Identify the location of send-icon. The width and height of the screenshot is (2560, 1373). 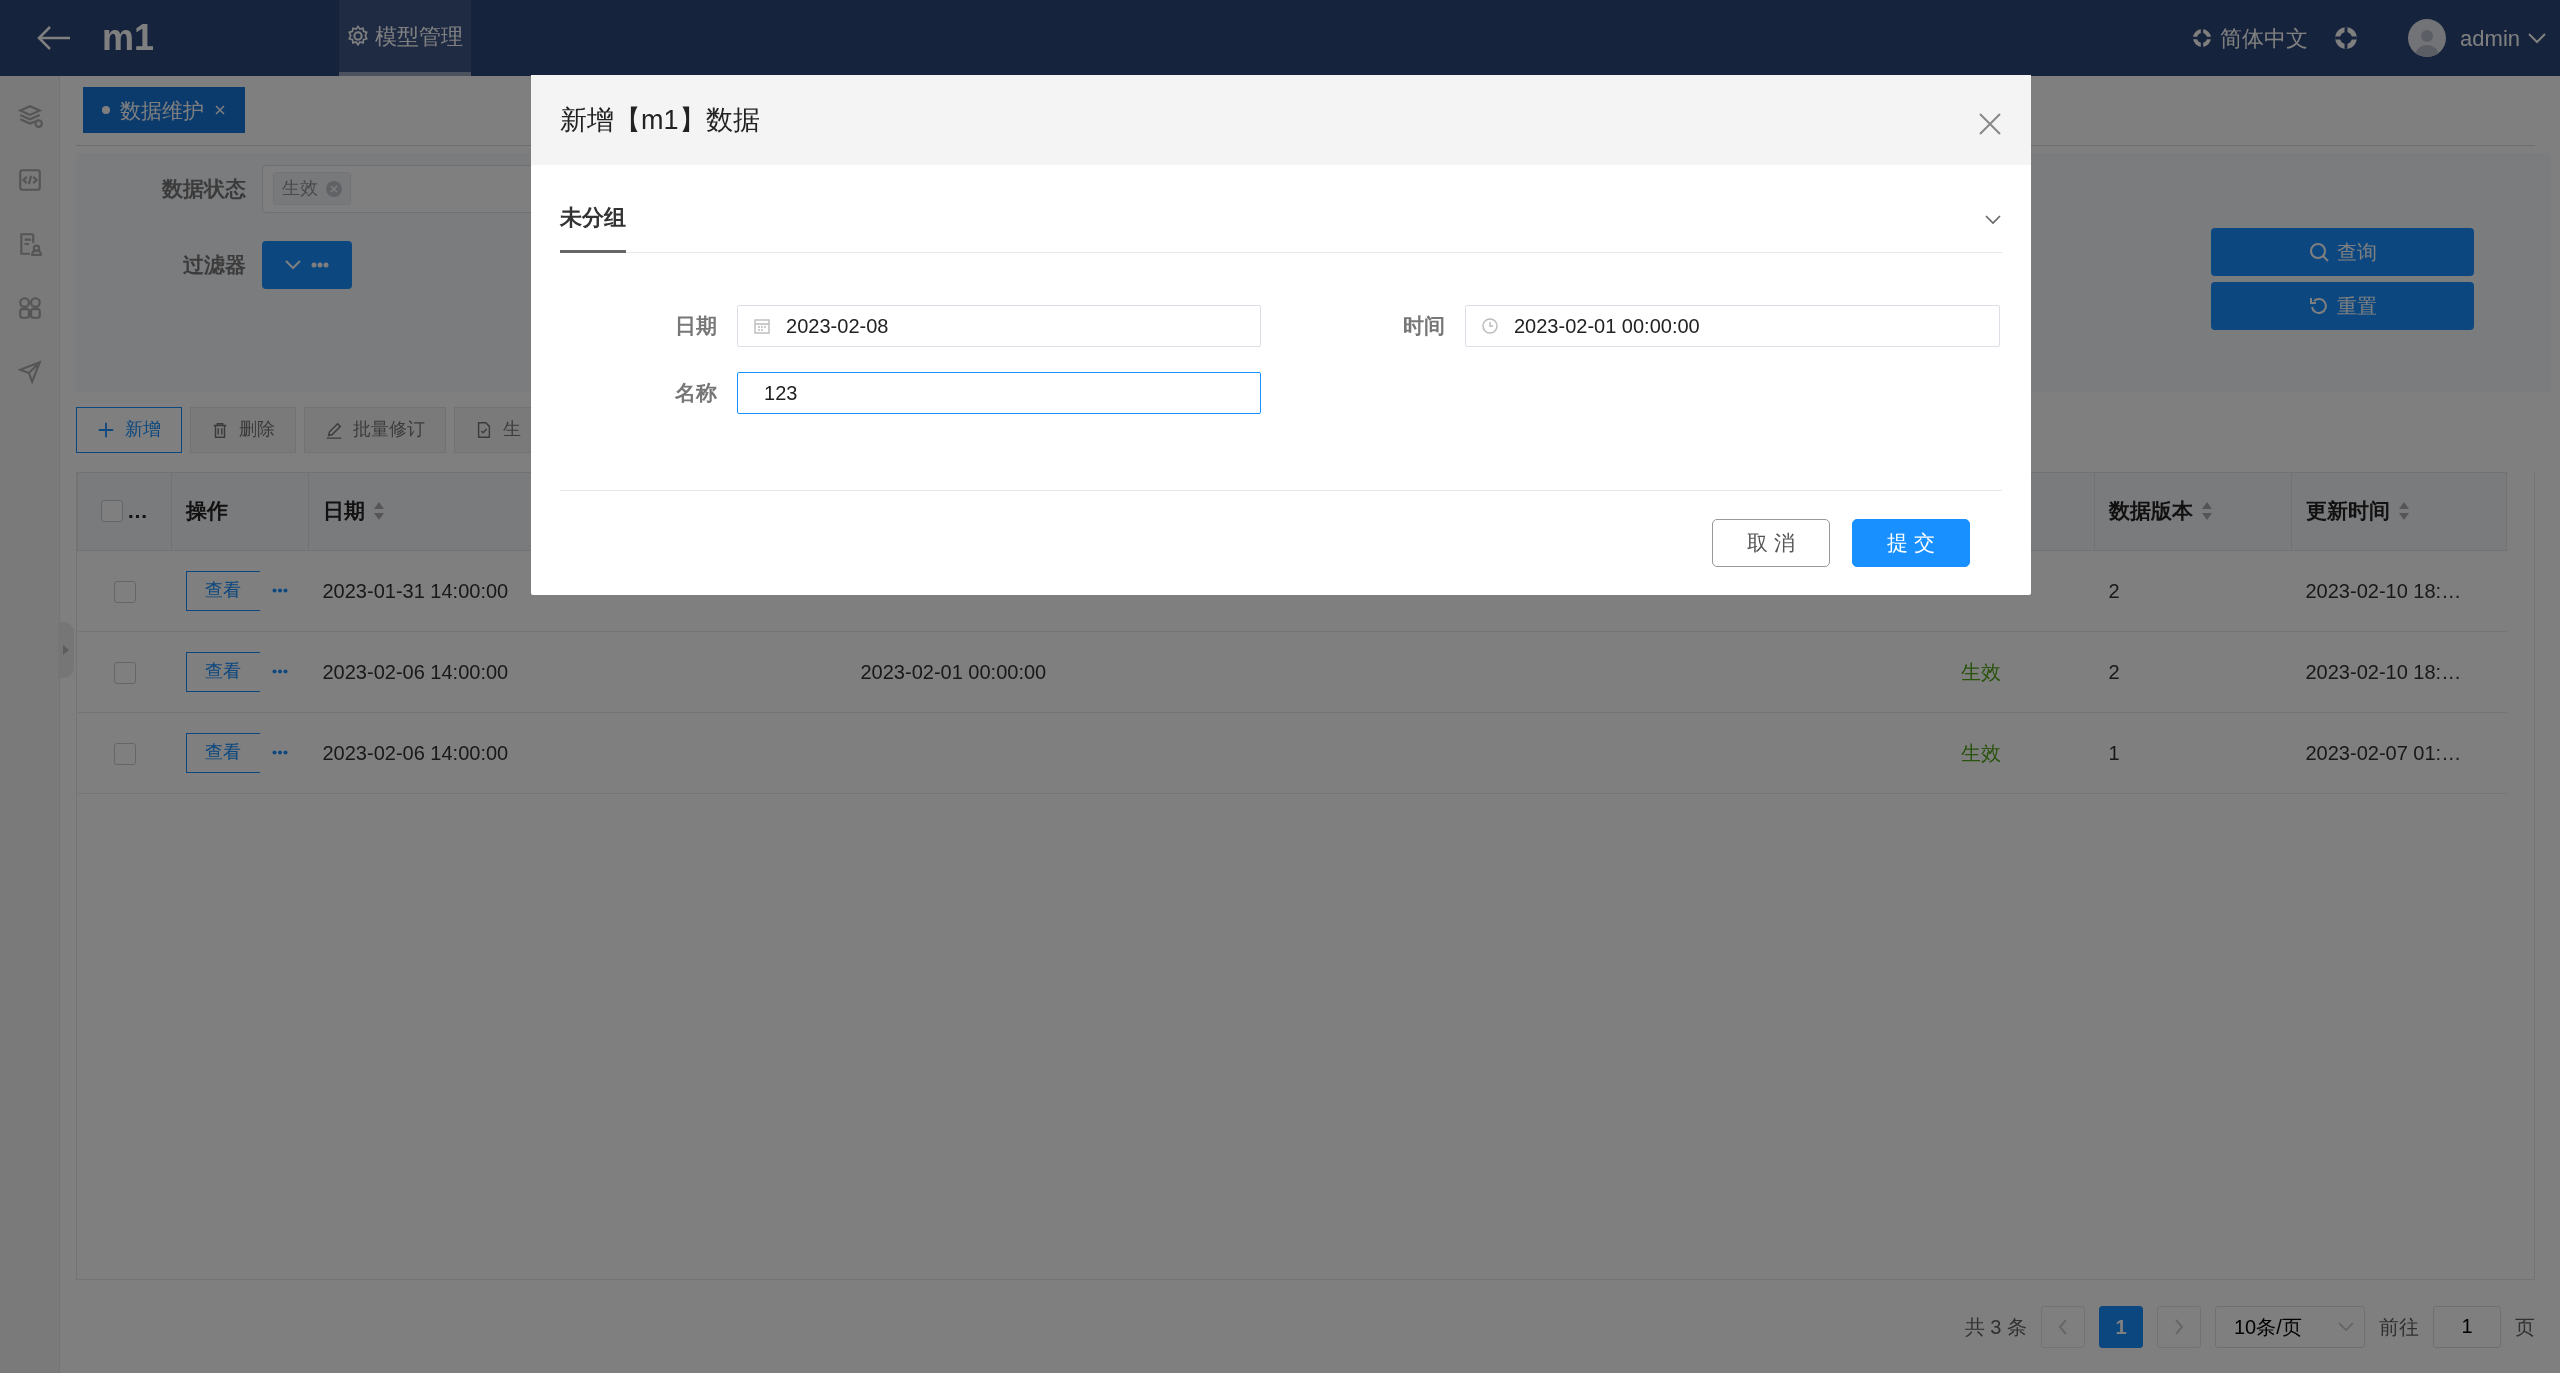
(29, 372).